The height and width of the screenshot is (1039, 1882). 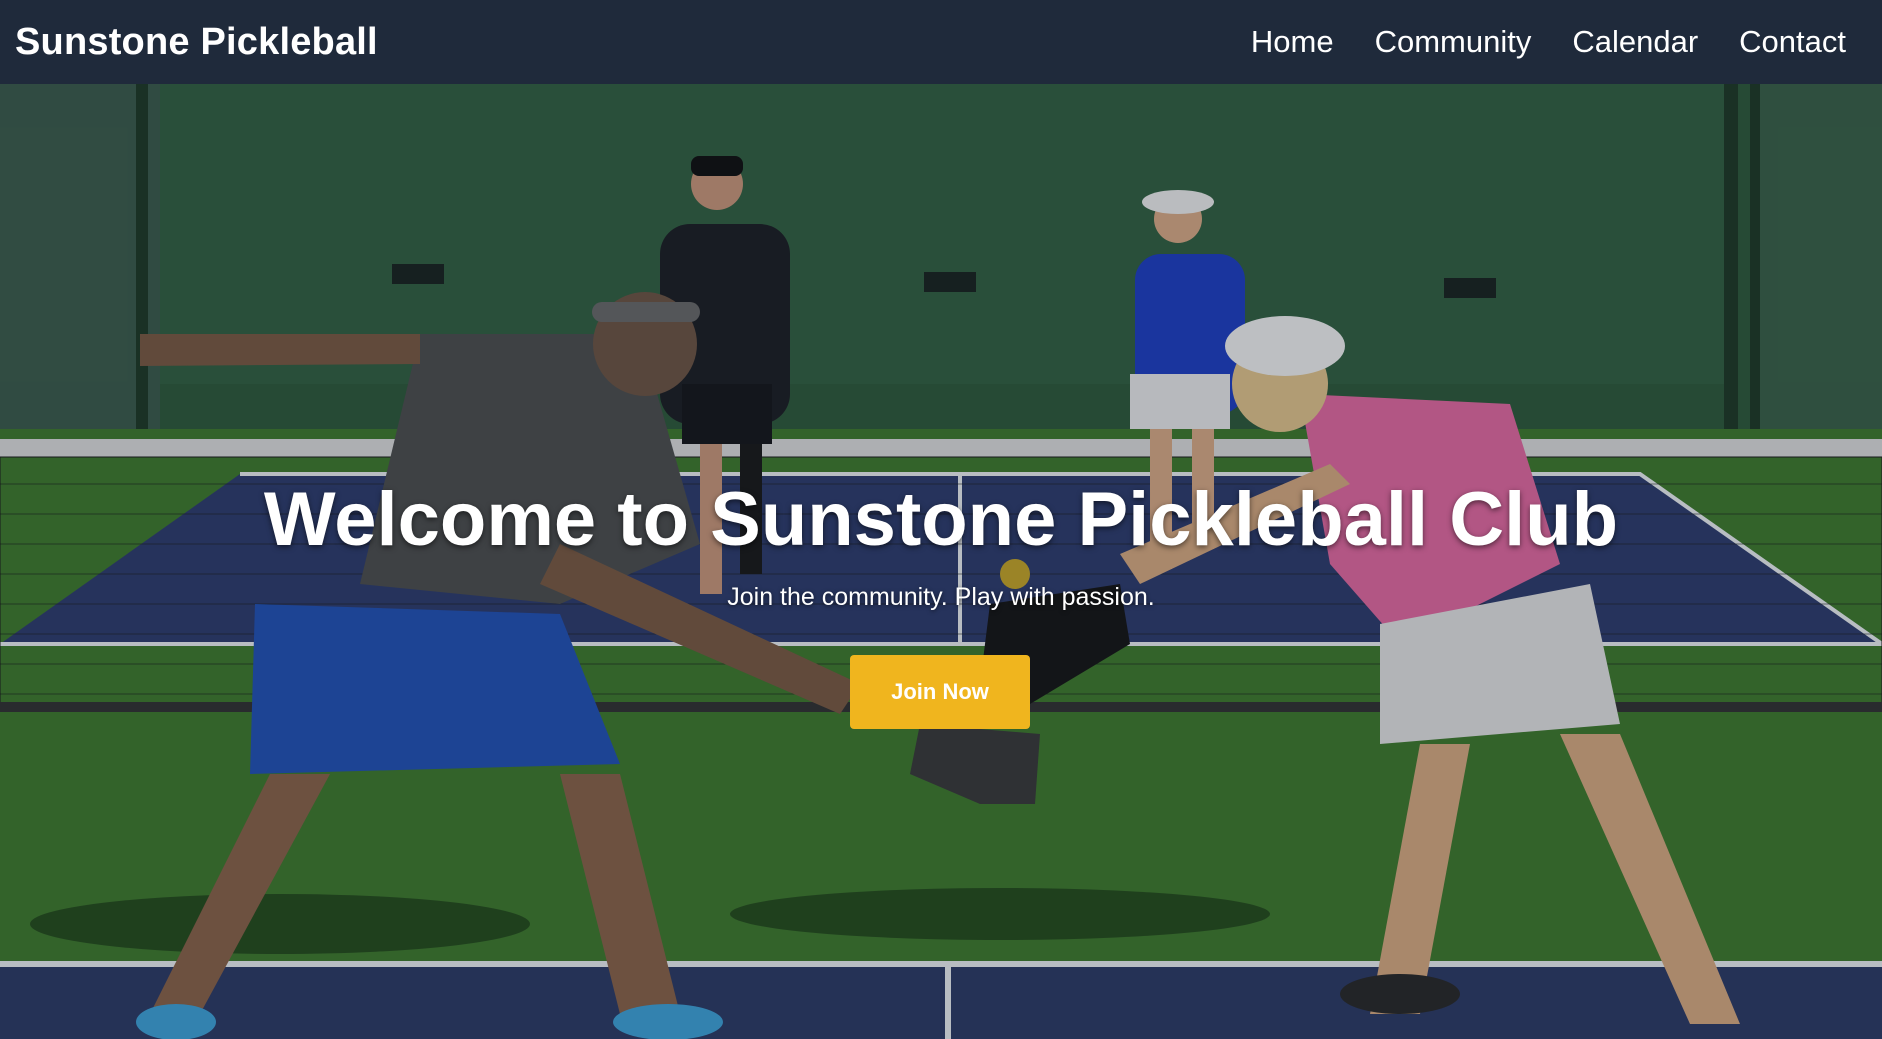 I want to click on nav-link-home: Home, so click(x=1292, y=42).